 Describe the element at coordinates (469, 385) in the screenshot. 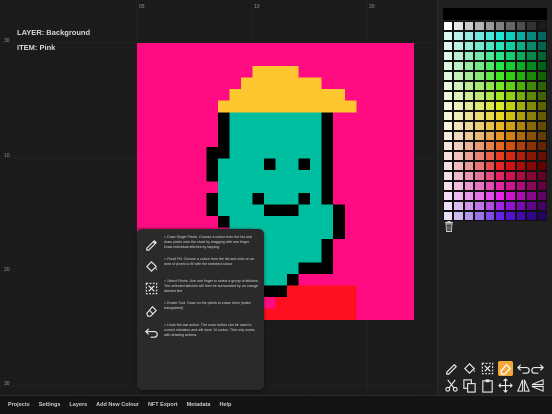

I see `copy-button` at that location.